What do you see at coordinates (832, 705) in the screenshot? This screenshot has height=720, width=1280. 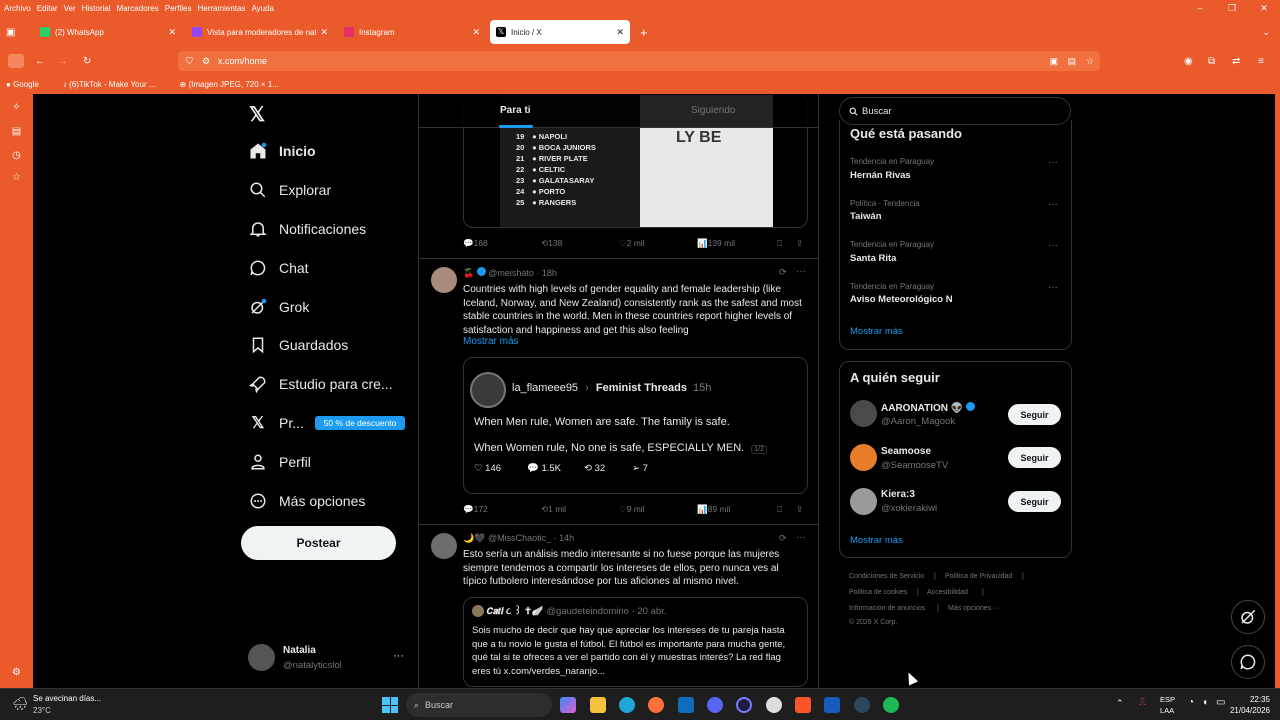 I see `word-icon` at bounding box center [832, 705].